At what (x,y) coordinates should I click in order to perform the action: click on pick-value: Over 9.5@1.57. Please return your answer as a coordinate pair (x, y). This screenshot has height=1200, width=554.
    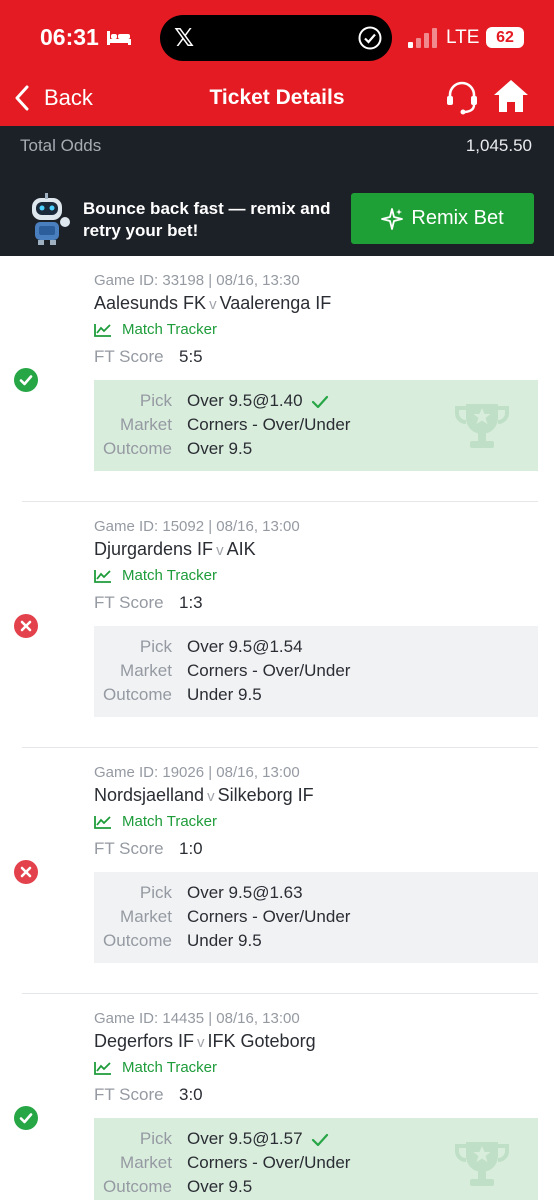
    Looking at the image, I should click on (245, 1138).